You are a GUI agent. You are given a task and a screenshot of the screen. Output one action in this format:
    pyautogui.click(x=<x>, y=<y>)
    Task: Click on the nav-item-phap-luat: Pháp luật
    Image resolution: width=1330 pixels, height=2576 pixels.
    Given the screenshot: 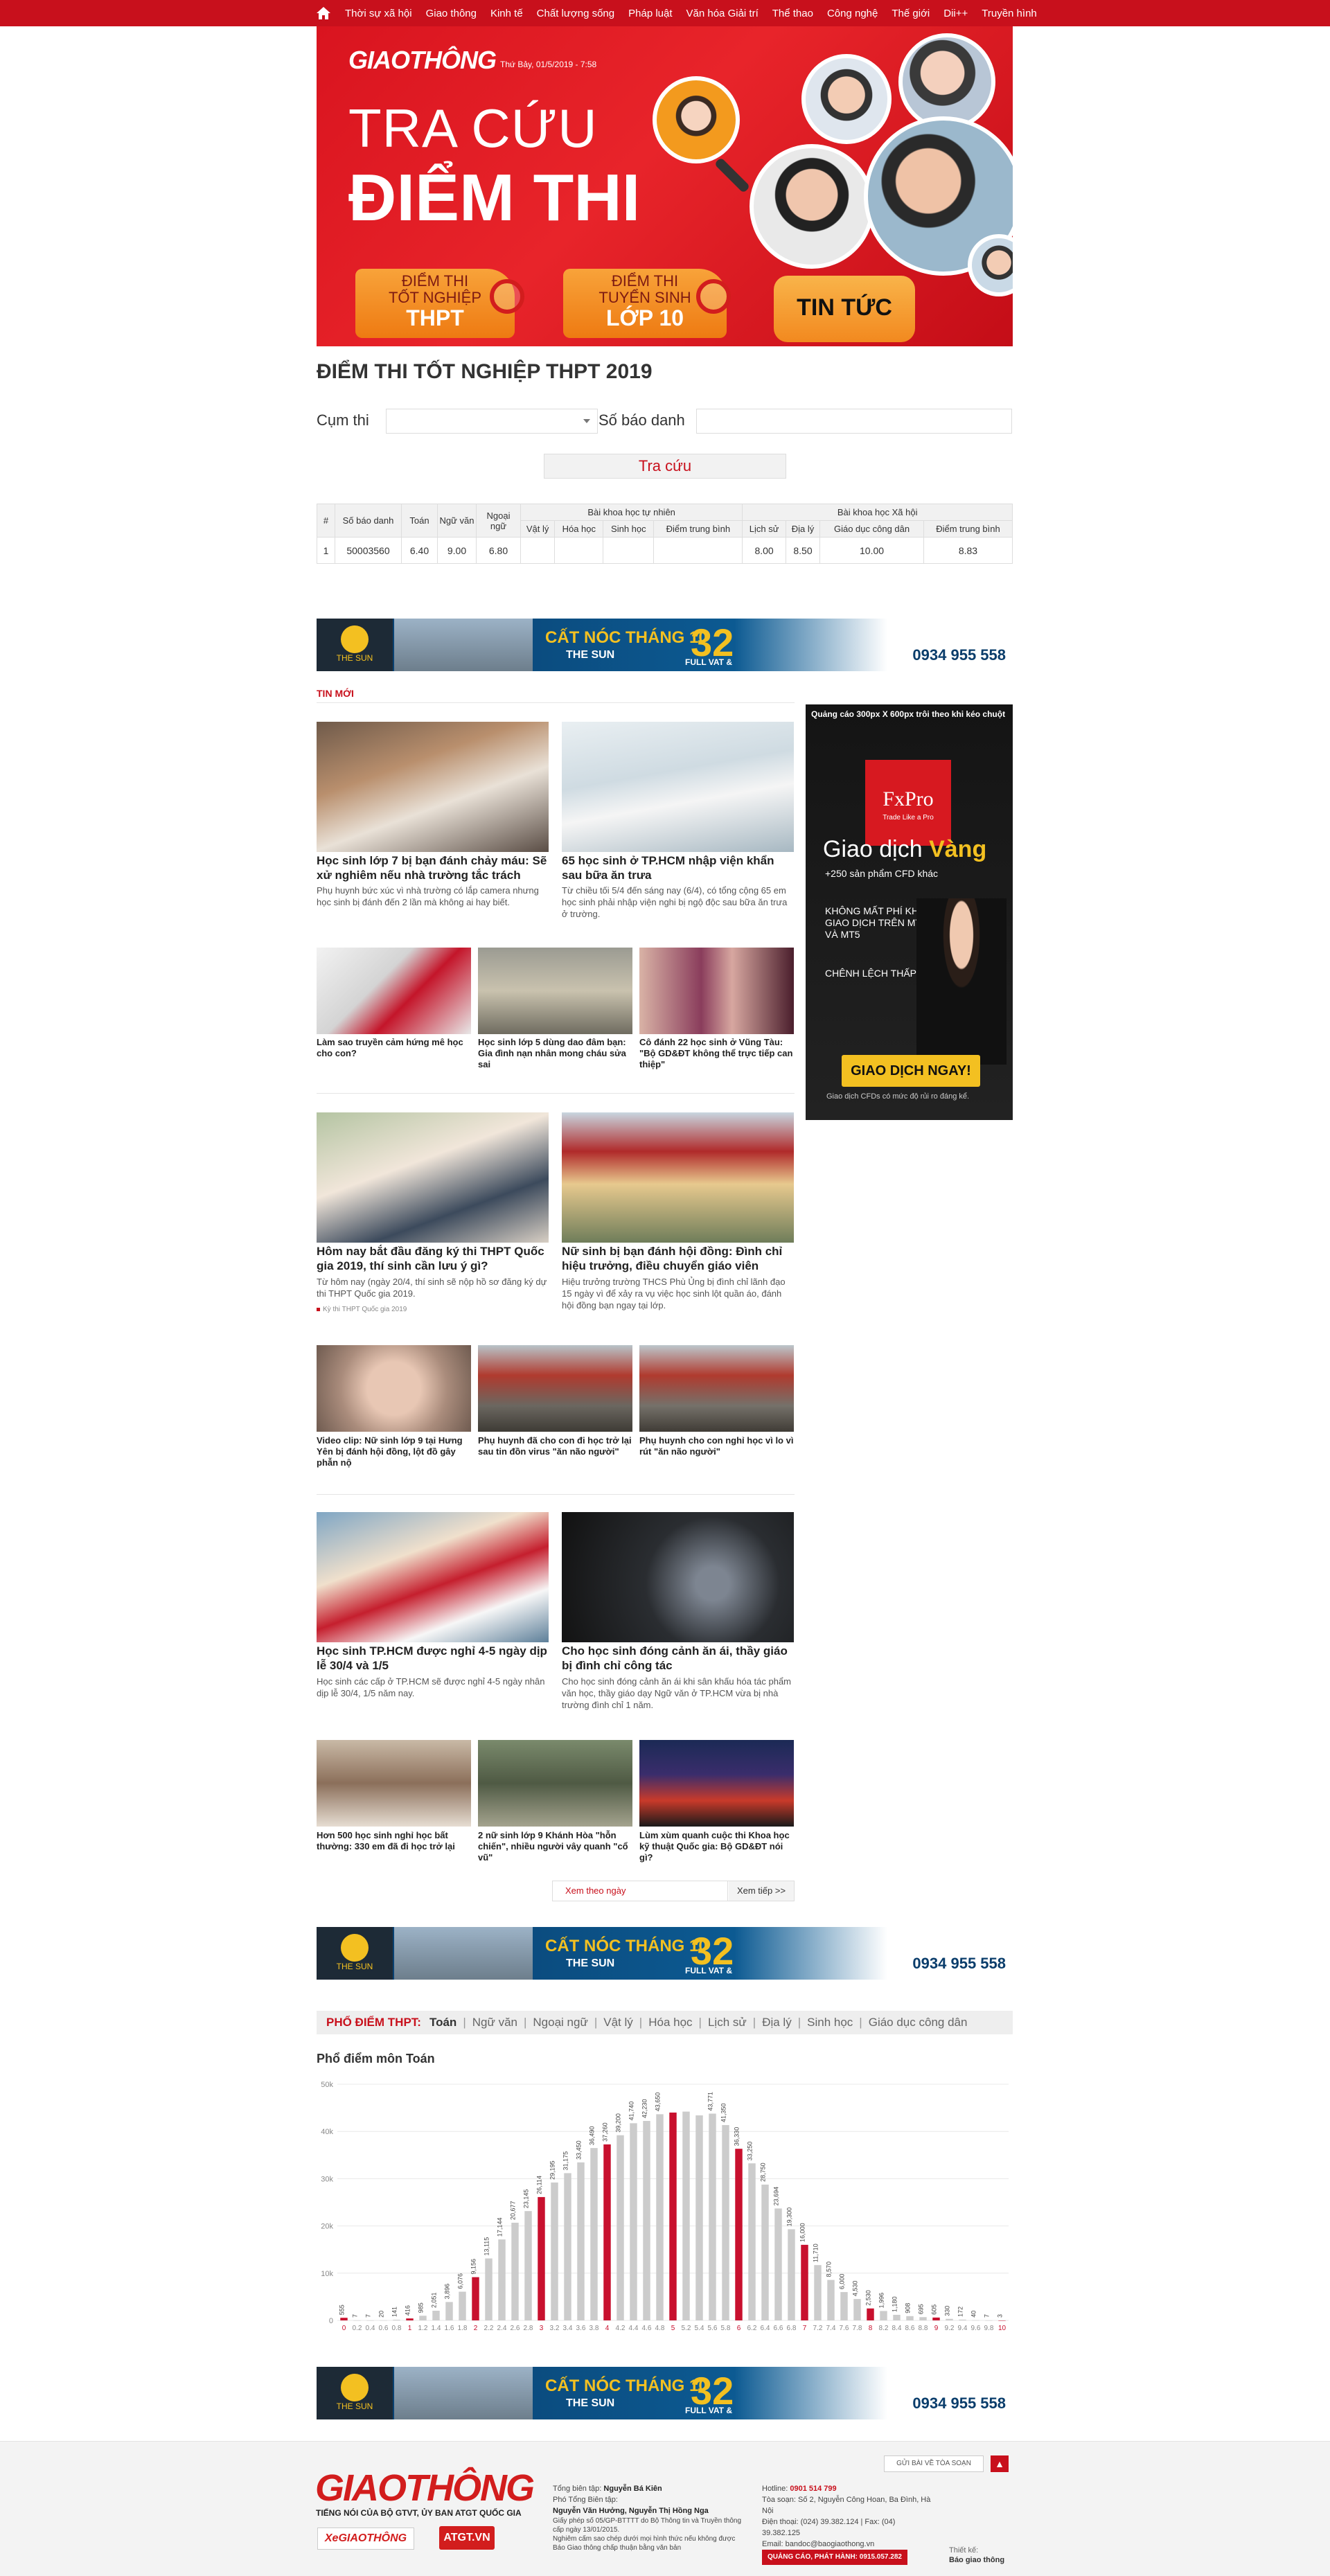 What is the action you would take?
    pyautogui.click(x=650, y=13)
    